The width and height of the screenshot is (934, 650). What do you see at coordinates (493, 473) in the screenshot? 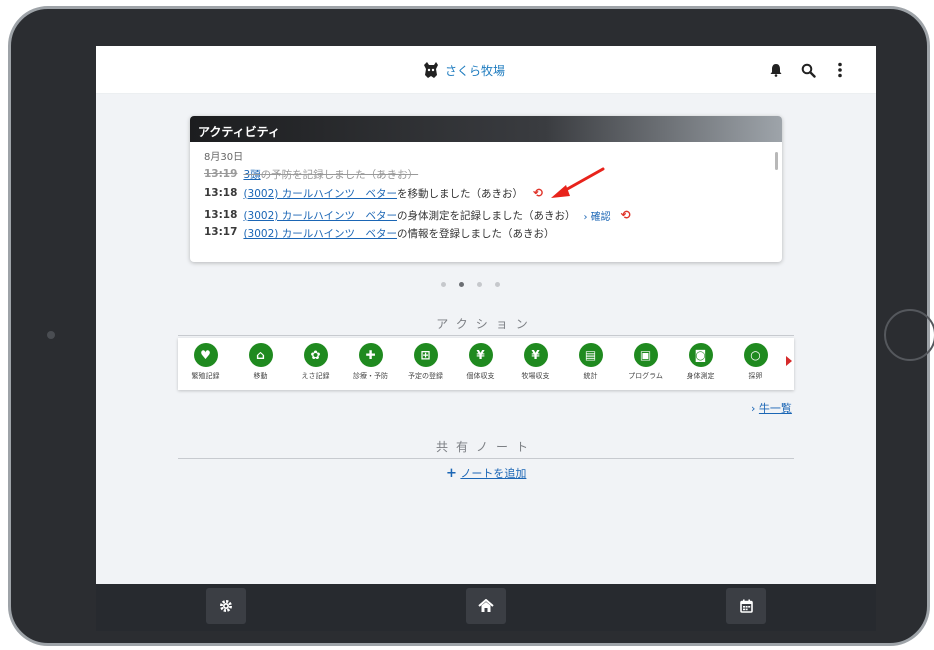
I see `add-note-label: ノートを追加` at bounding box center [493, 473].